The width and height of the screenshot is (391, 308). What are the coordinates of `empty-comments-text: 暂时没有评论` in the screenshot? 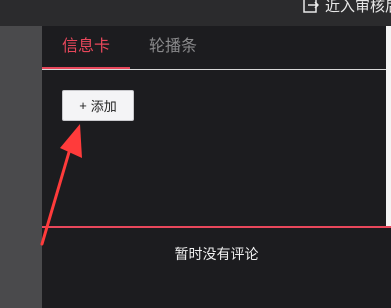 It's located at (216, 254).